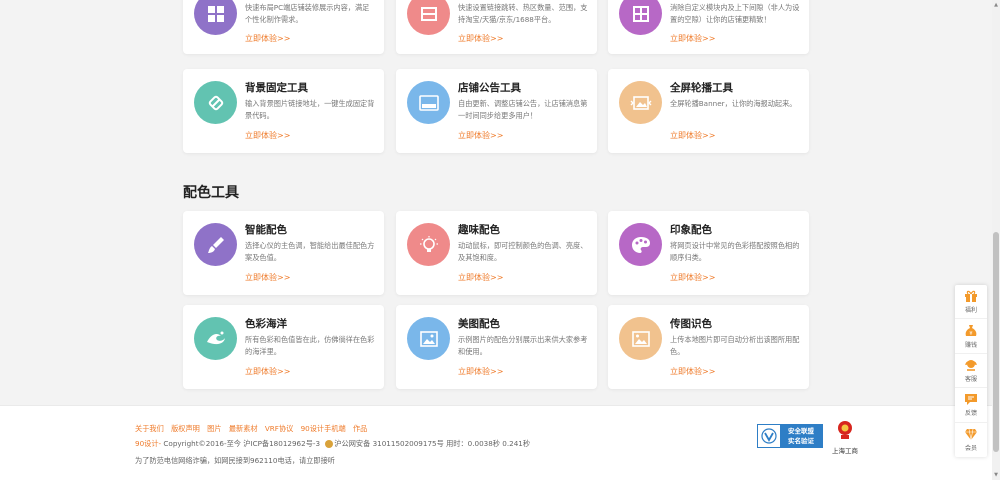 The height and width of the screenshot is (480, 1000). Describe the element at coordinates (214, 428) in the screenshot. I see `footer-link-images: 图片` at that location.